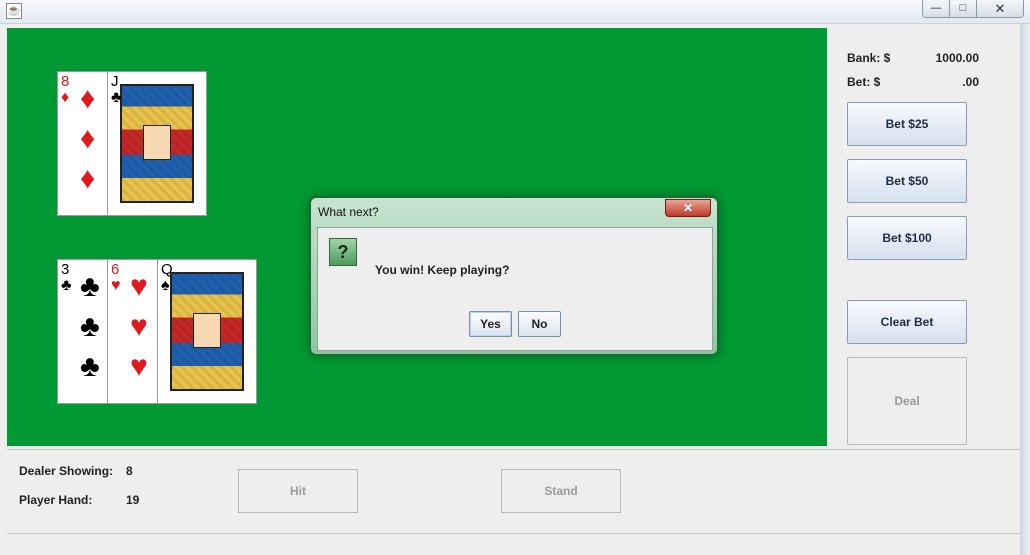  I want to click on title-bar: ☕ — □ ✕, so click(515, 12).